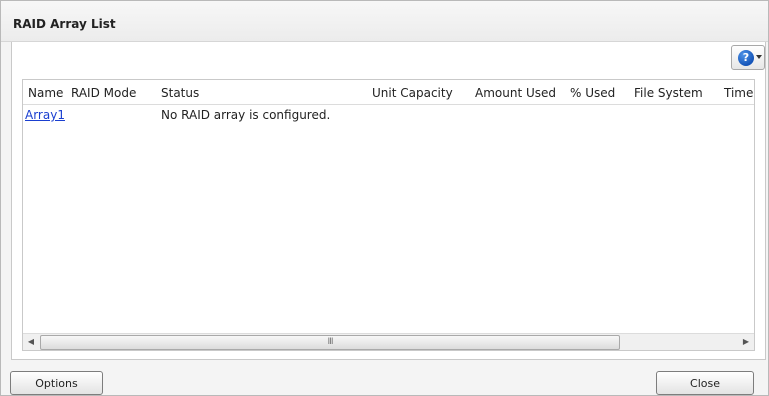  I want to click on table-row: Array1 No RAID array is configured., so click(388, 115).